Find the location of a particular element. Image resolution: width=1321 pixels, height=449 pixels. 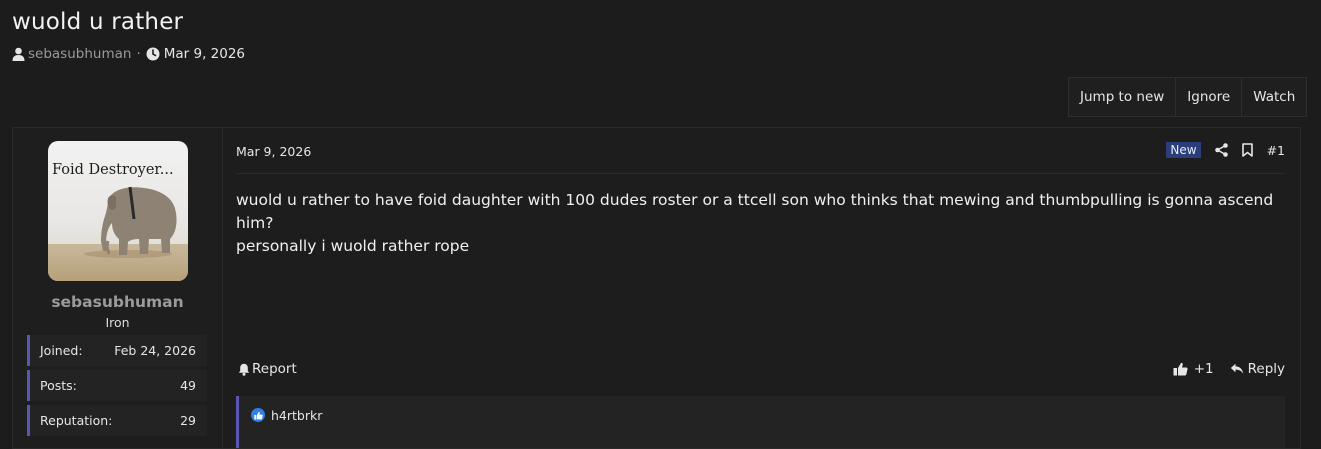

thread-meta: sebasubhuman · Mar 9, 2026 is located at coordinates (128, 54).